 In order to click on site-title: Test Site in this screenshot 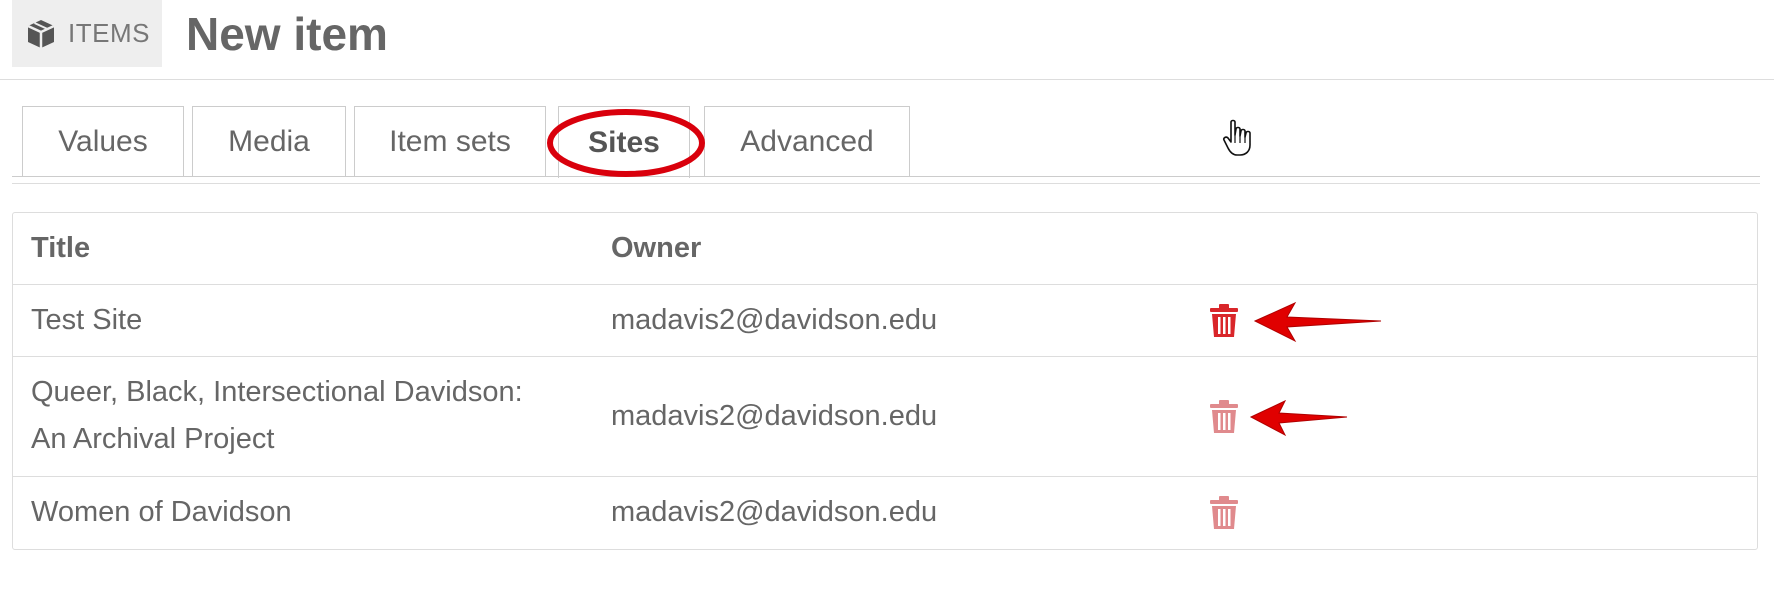, I will do `click(87, 320)`.